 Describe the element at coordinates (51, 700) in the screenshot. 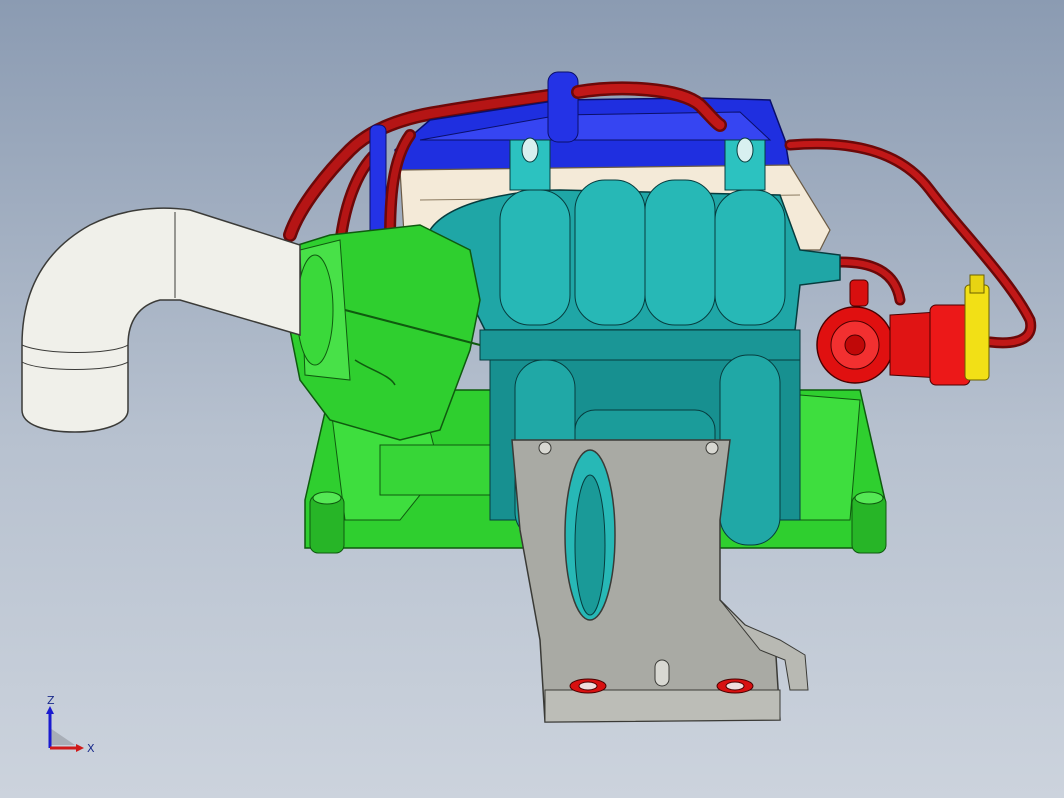

I see `z-axis-label: Z` at that location.